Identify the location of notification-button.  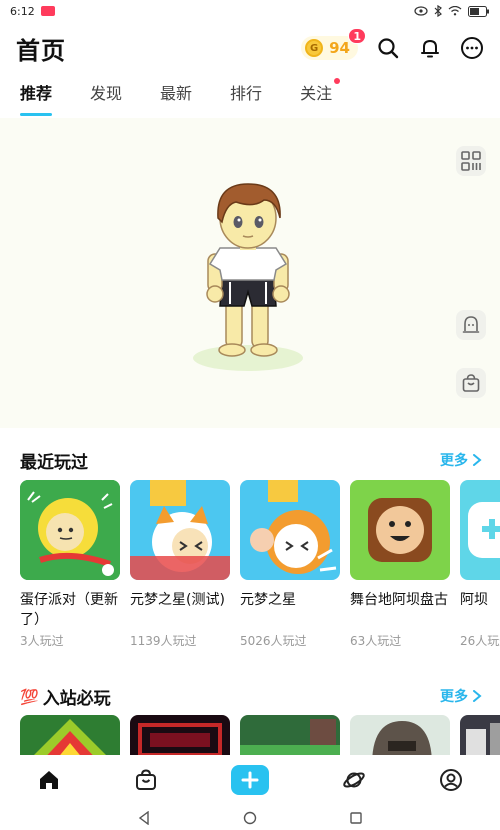
(430, 48).